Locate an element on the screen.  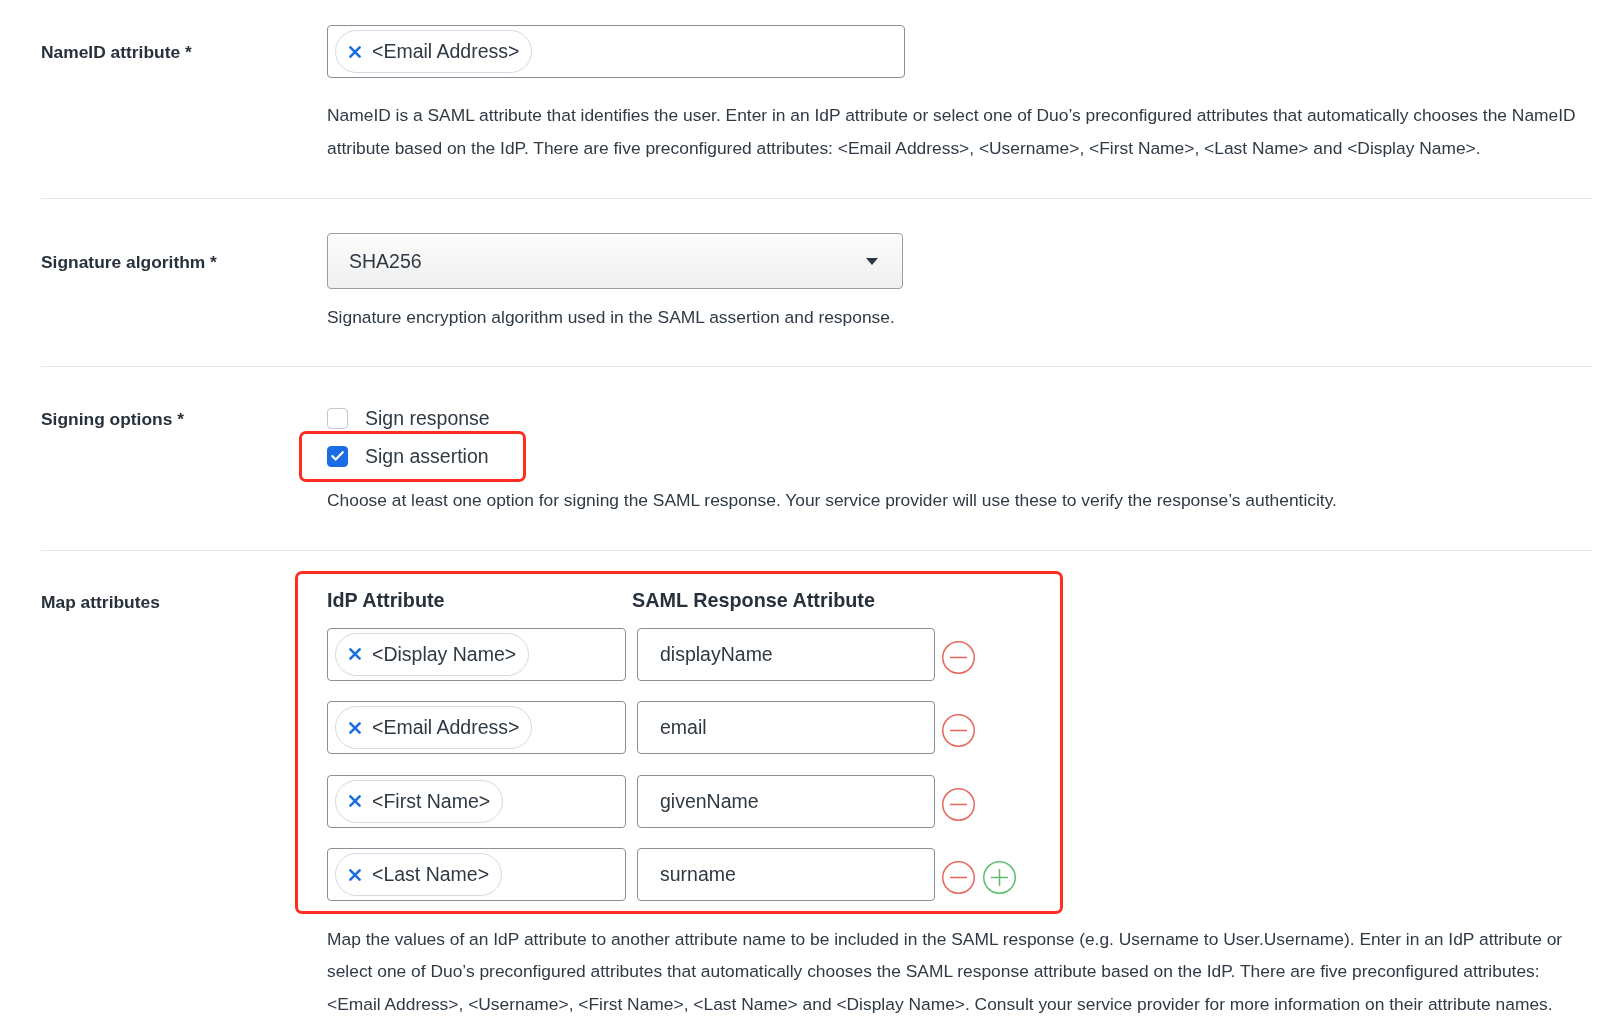
help-text: NameID is a SAML attribute that identifies the user. Enter in an IdP attribute or select one of Duo’s preconfigured attributes that automatically chooses the NameID attribute based on the IdP. There are five preconfigured attributes: <Email Address>, <Username>, <First Name>, <Last Name> and <Display Name>. is located at coordinates (952, 132).